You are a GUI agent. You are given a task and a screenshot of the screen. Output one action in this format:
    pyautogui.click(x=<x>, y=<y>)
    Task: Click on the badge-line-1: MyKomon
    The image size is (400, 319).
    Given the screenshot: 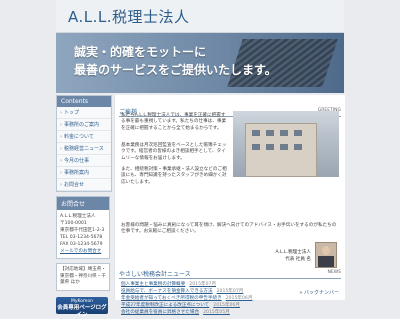 What is the action you would take?
    pyautogui.click(x=81, y=301)
    